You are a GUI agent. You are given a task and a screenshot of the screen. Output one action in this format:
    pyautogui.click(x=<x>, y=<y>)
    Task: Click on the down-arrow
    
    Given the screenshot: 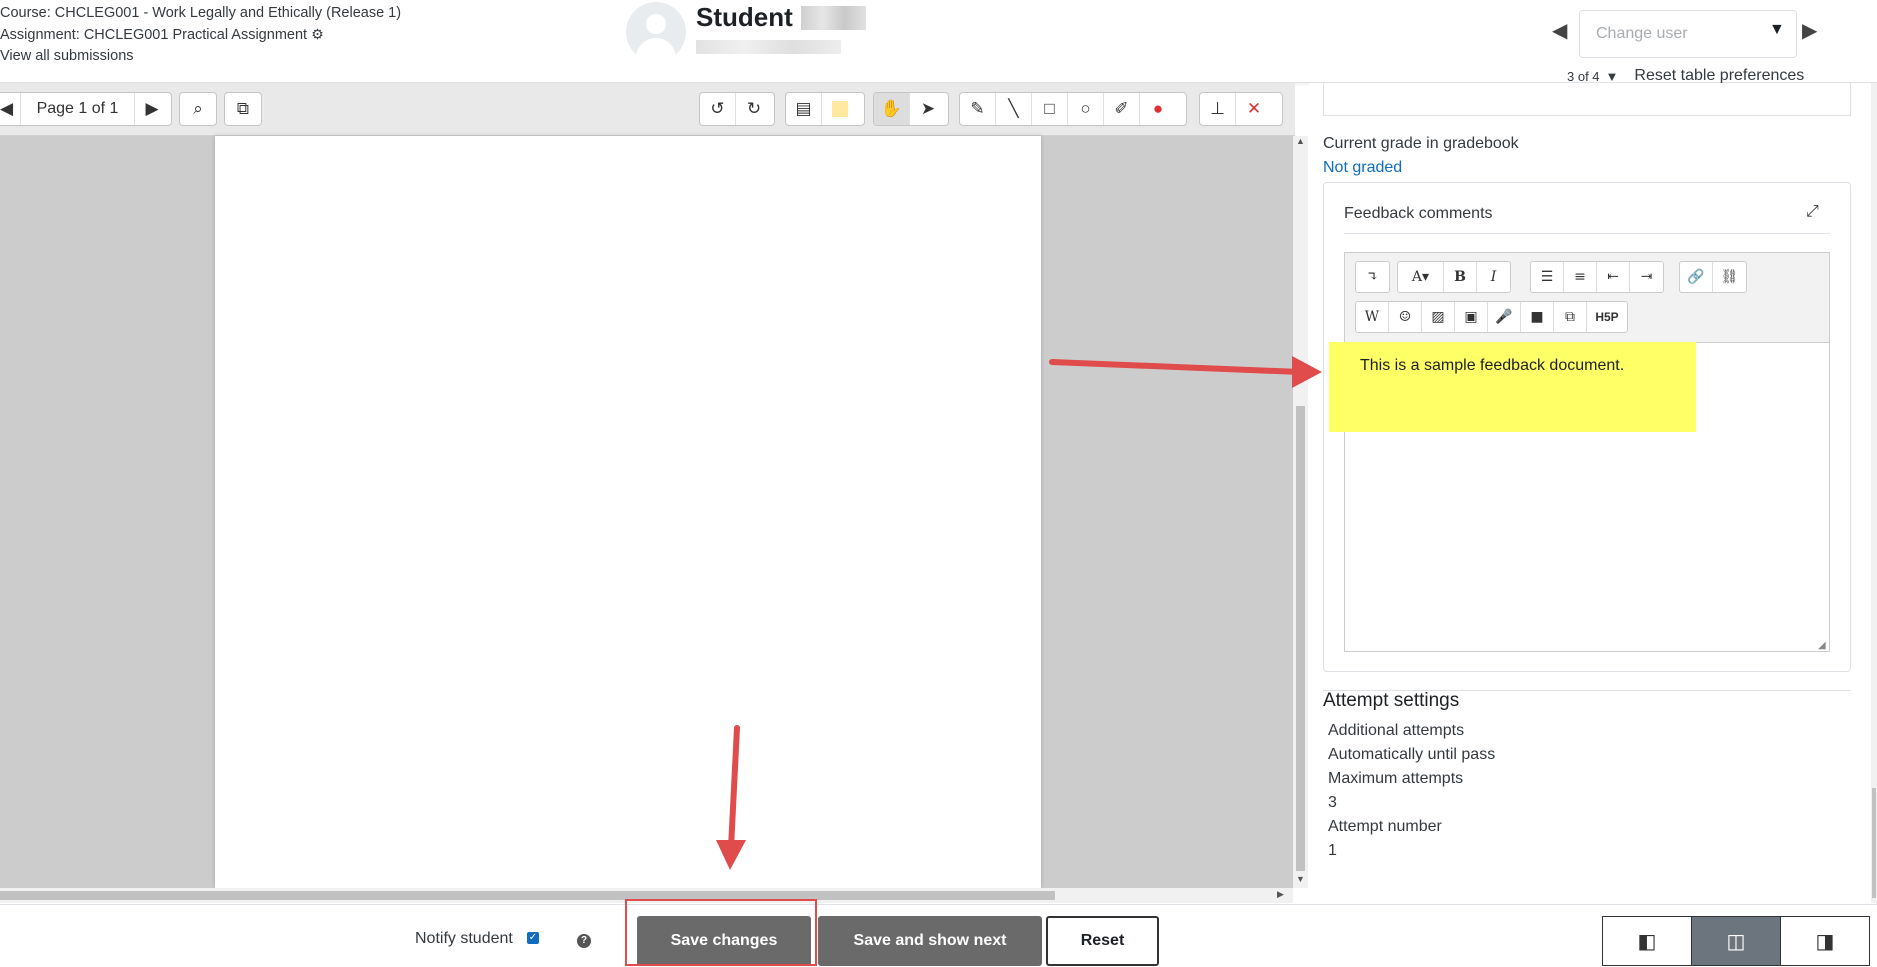 What is the action you would take?
    pyautogui.click(x=731, y=797)
    